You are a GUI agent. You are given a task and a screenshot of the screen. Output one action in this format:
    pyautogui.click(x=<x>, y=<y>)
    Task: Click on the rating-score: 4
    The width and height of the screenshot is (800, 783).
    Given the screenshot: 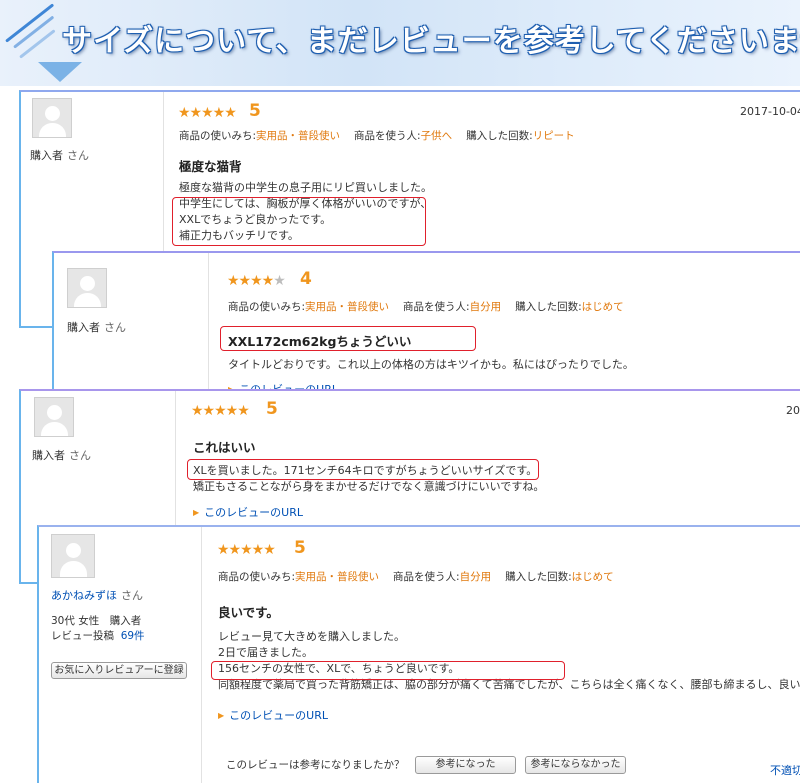 What is the action you would take?
    pyautogui.click(x=306, y=279)
    